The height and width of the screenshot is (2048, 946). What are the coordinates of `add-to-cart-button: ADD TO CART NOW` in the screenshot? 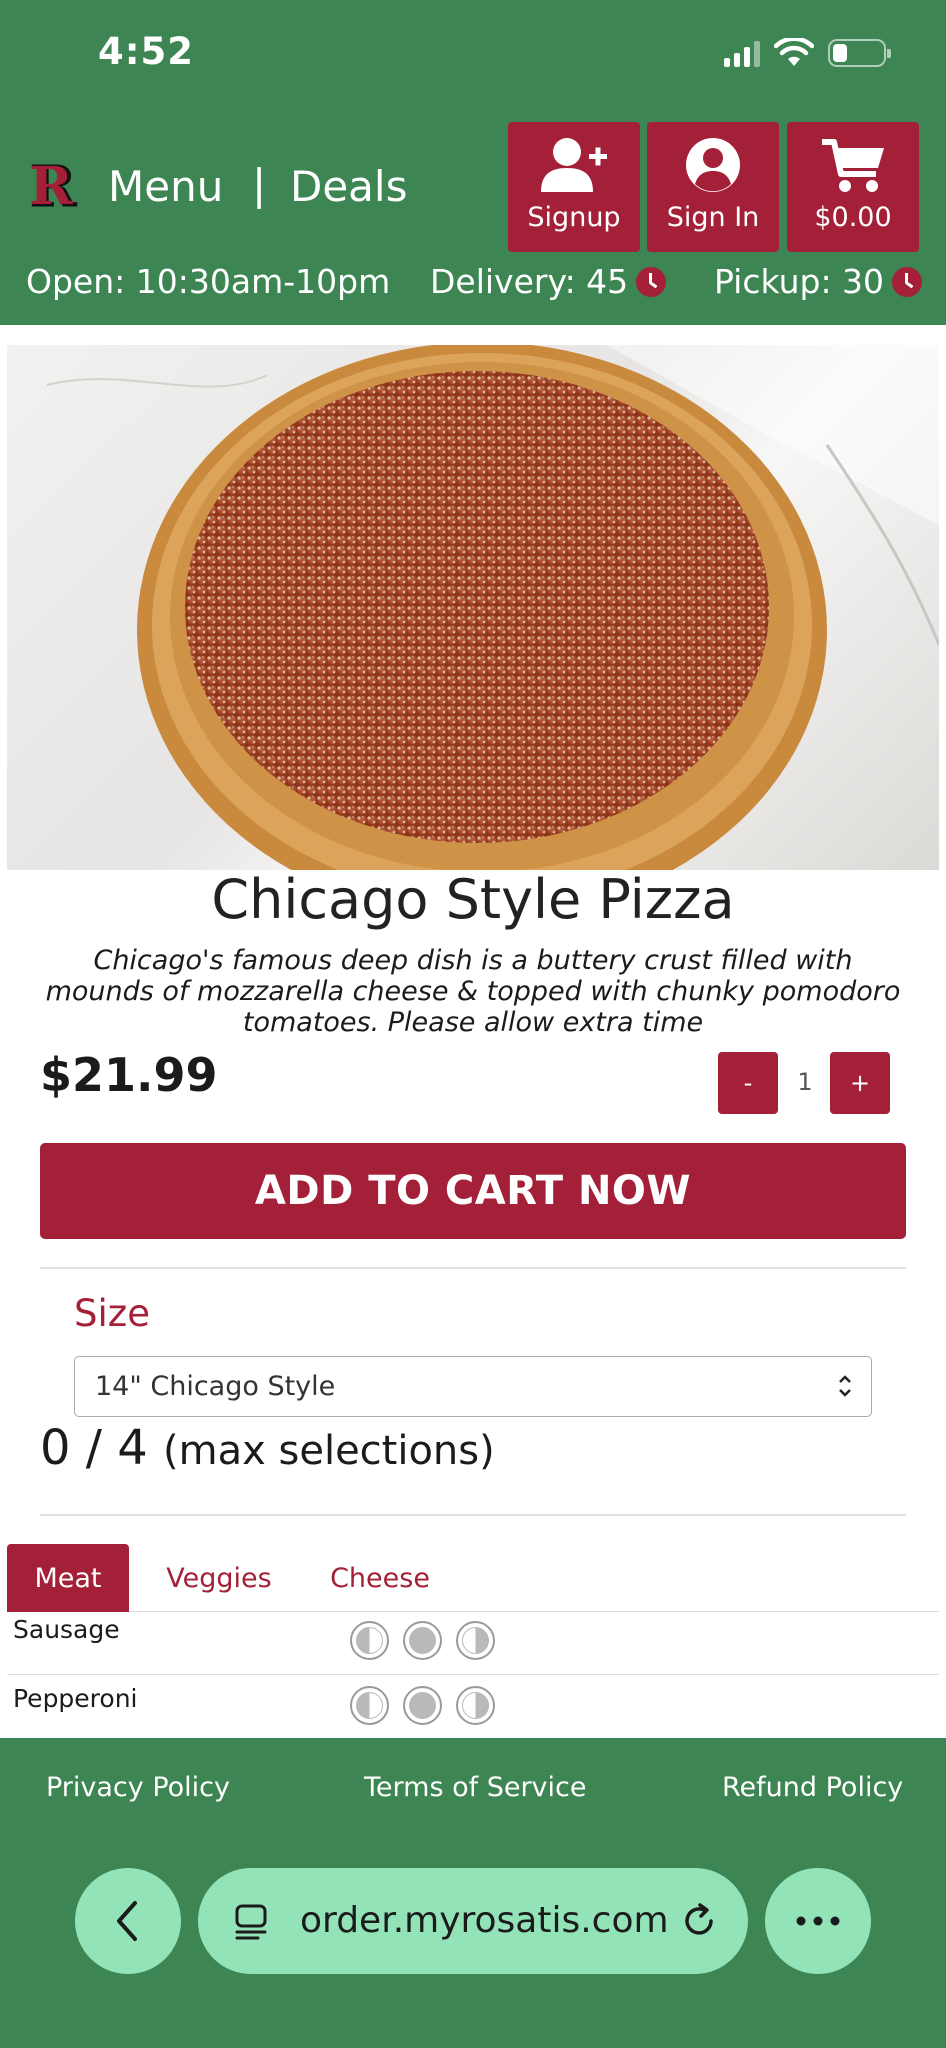 It's located at (473, 1191).